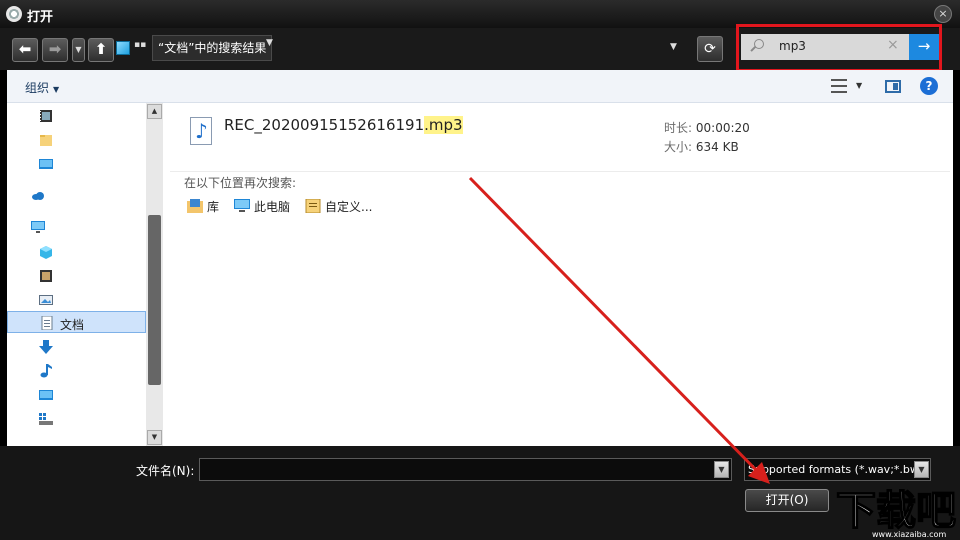 This screenshot has width=960, height=540. What do you see at coordinates (272, 207) in the screenshot?
I see `location-label: 此电脑` at bounding box center [272, 207].